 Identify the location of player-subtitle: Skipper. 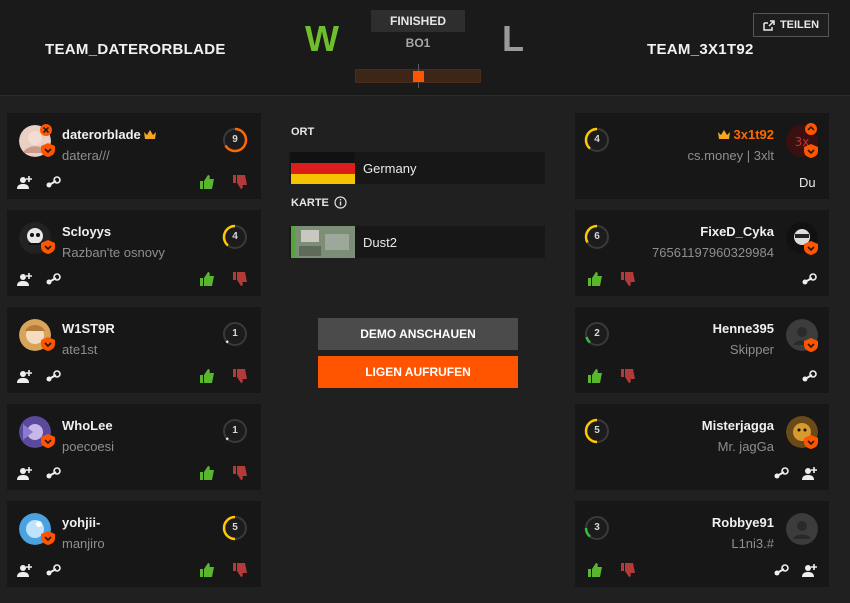
(751, 349).